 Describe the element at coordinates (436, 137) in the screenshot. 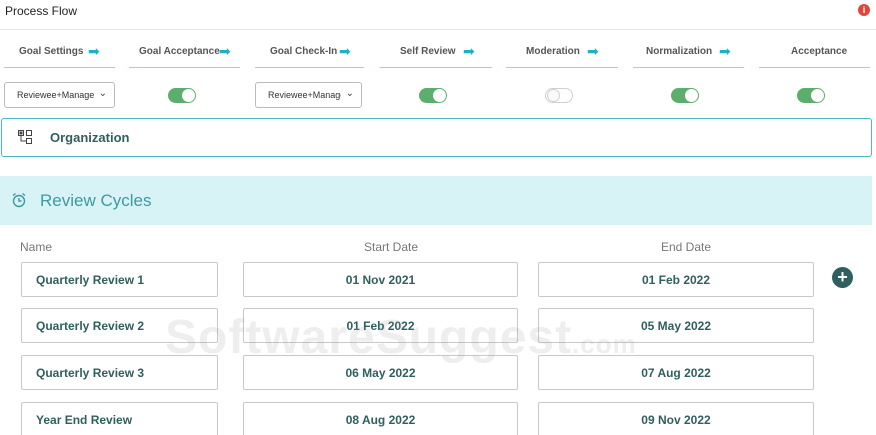

I see `organization-panel: Organization` at that location.